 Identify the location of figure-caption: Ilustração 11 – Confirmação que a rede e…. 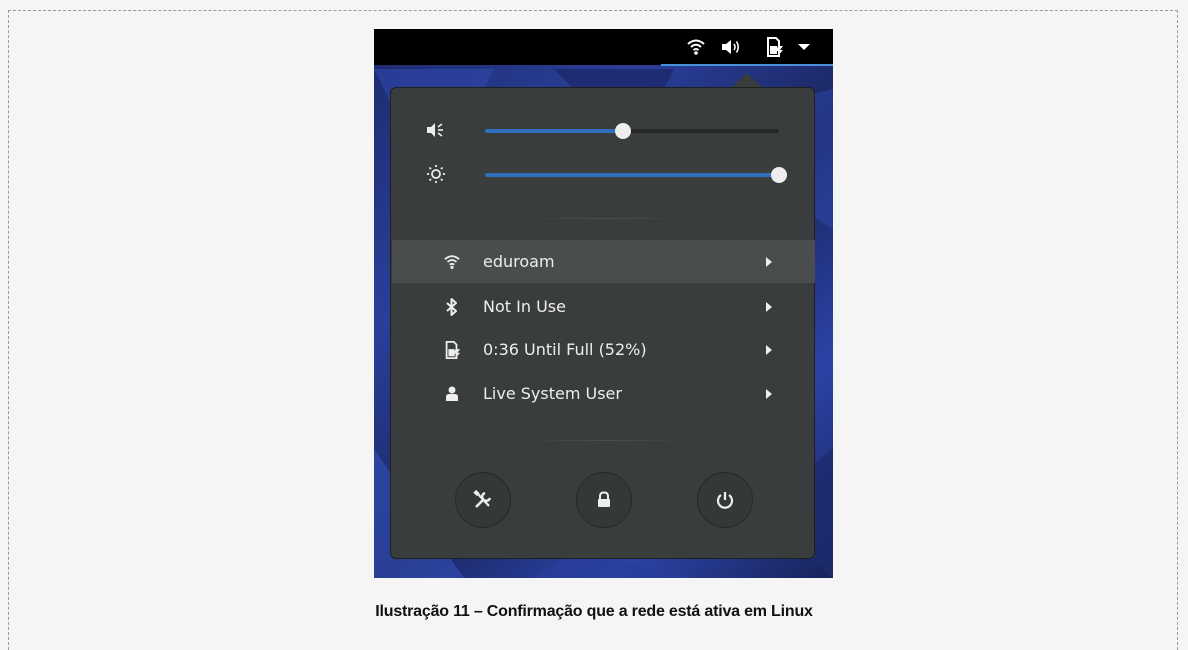
(594, 611).